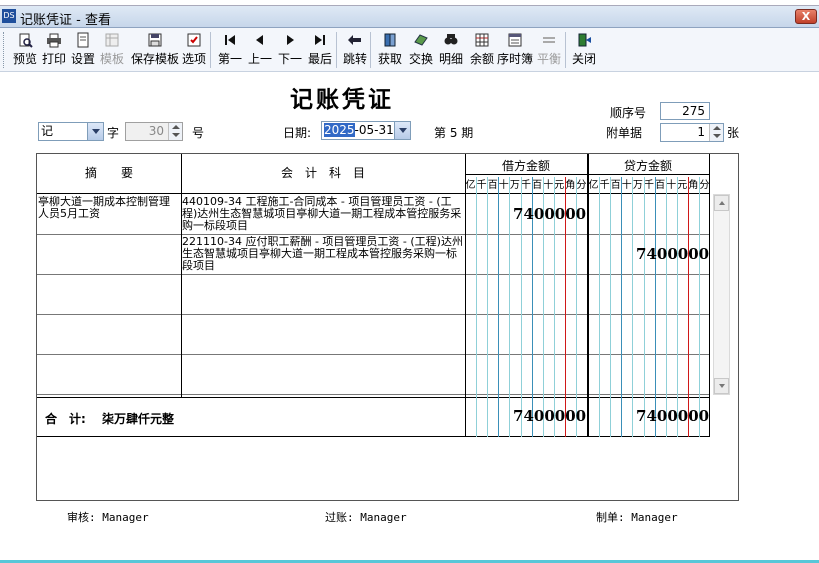  I want to click on scroll-up-icon, so click(721, 203).